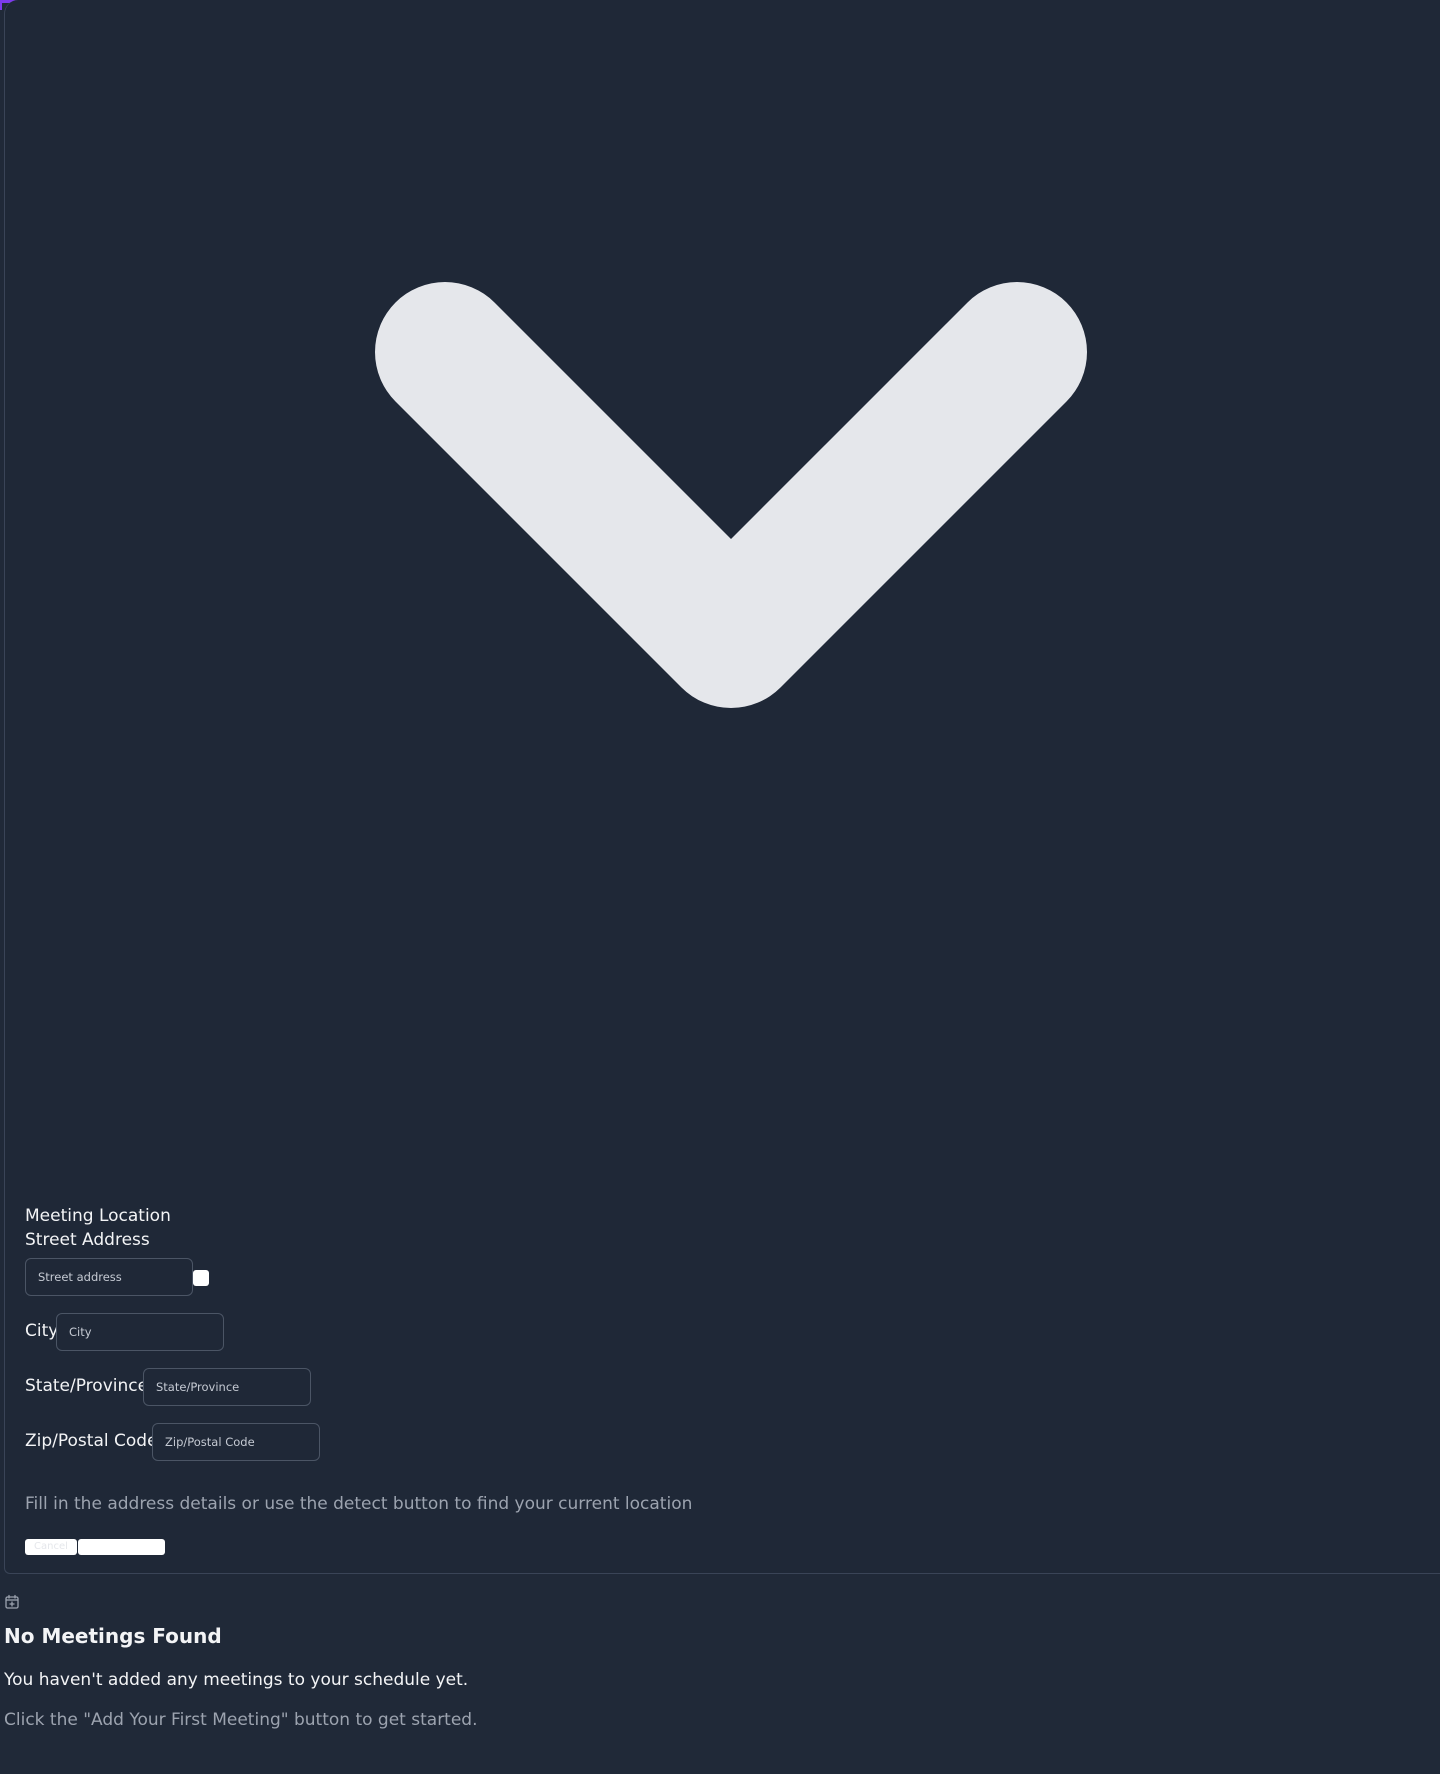 The width and height of the screenshot is (1440, 1774). Describe the element at coordinates (201, 1278) in the screenshot. I see `detect-location-button` at that location.